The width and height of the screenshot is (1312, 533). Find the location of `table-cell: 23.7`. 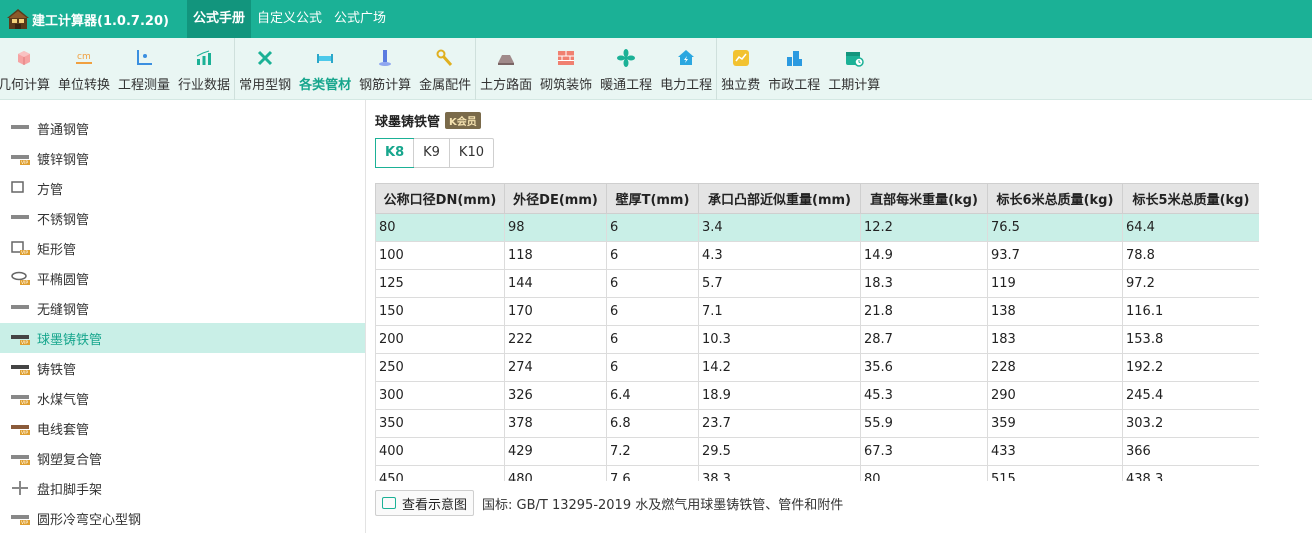

table-cell: 23.7 is located at coordinates (779, 423).